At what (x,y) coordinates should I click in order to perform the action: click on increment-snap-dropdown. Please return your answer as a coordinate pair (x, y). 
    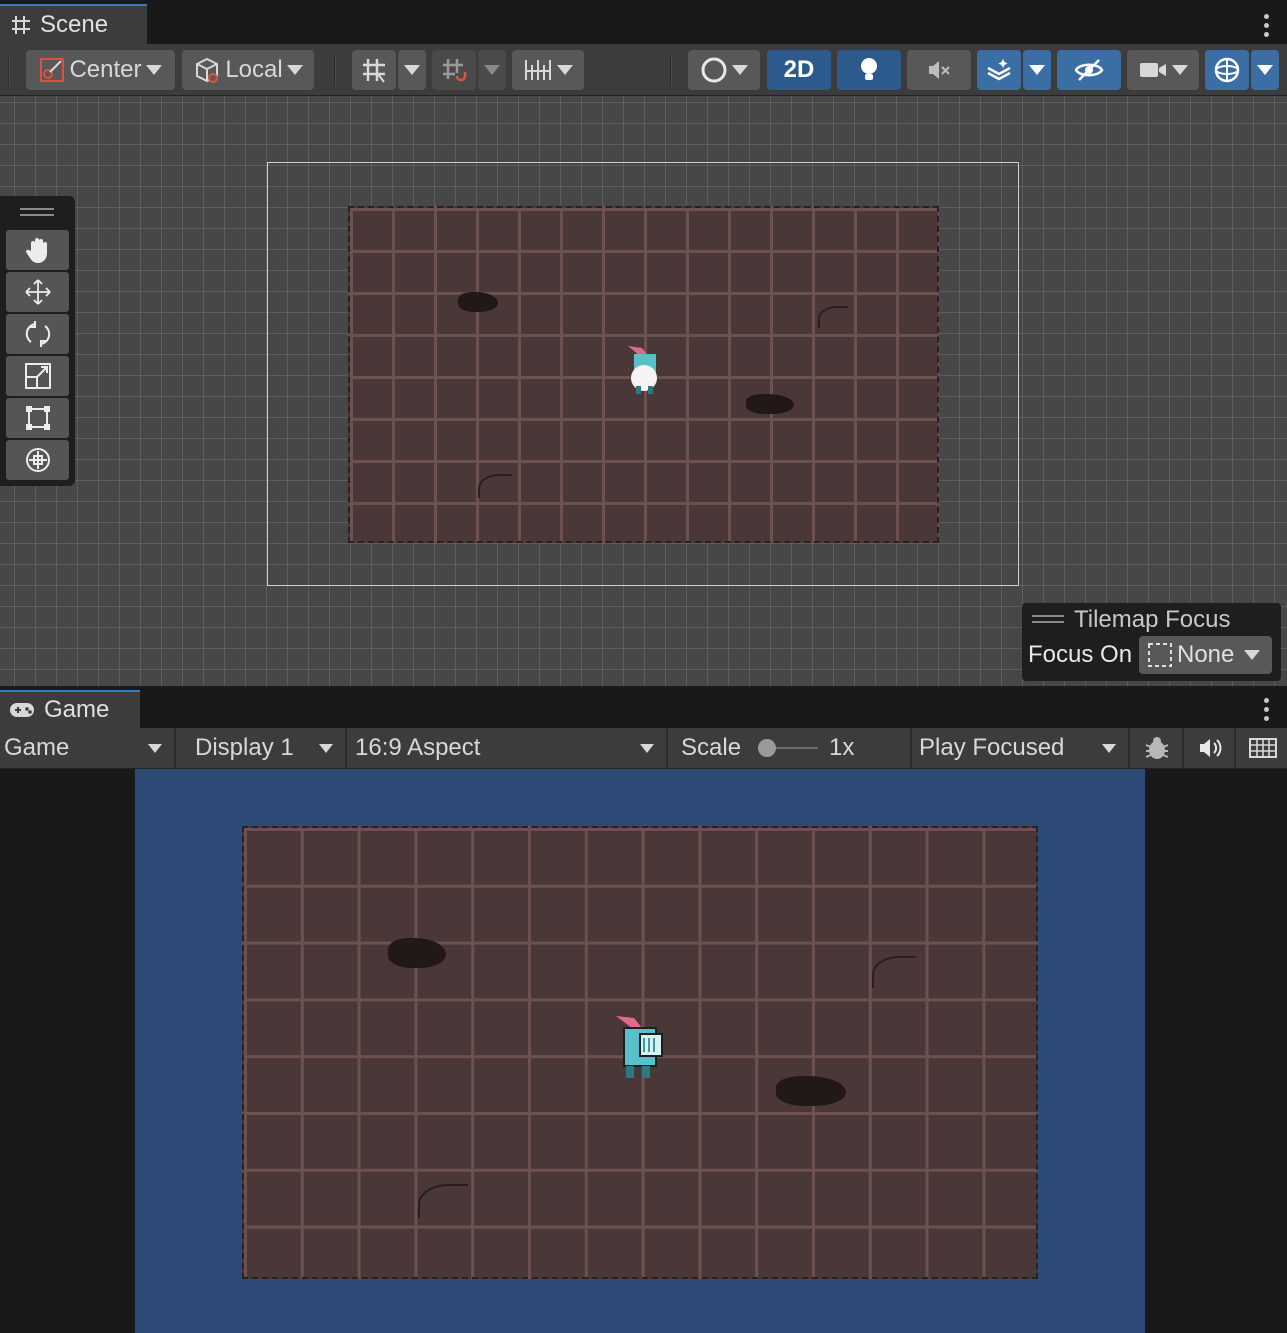
    Looking at the image, I should click on (548, 70).